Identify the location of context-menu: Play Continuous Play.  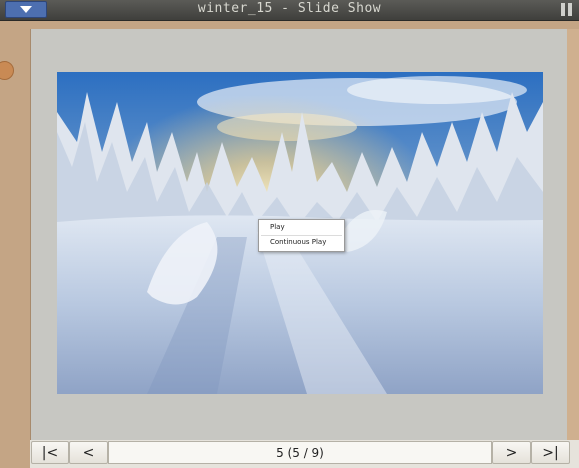
(301, 235).